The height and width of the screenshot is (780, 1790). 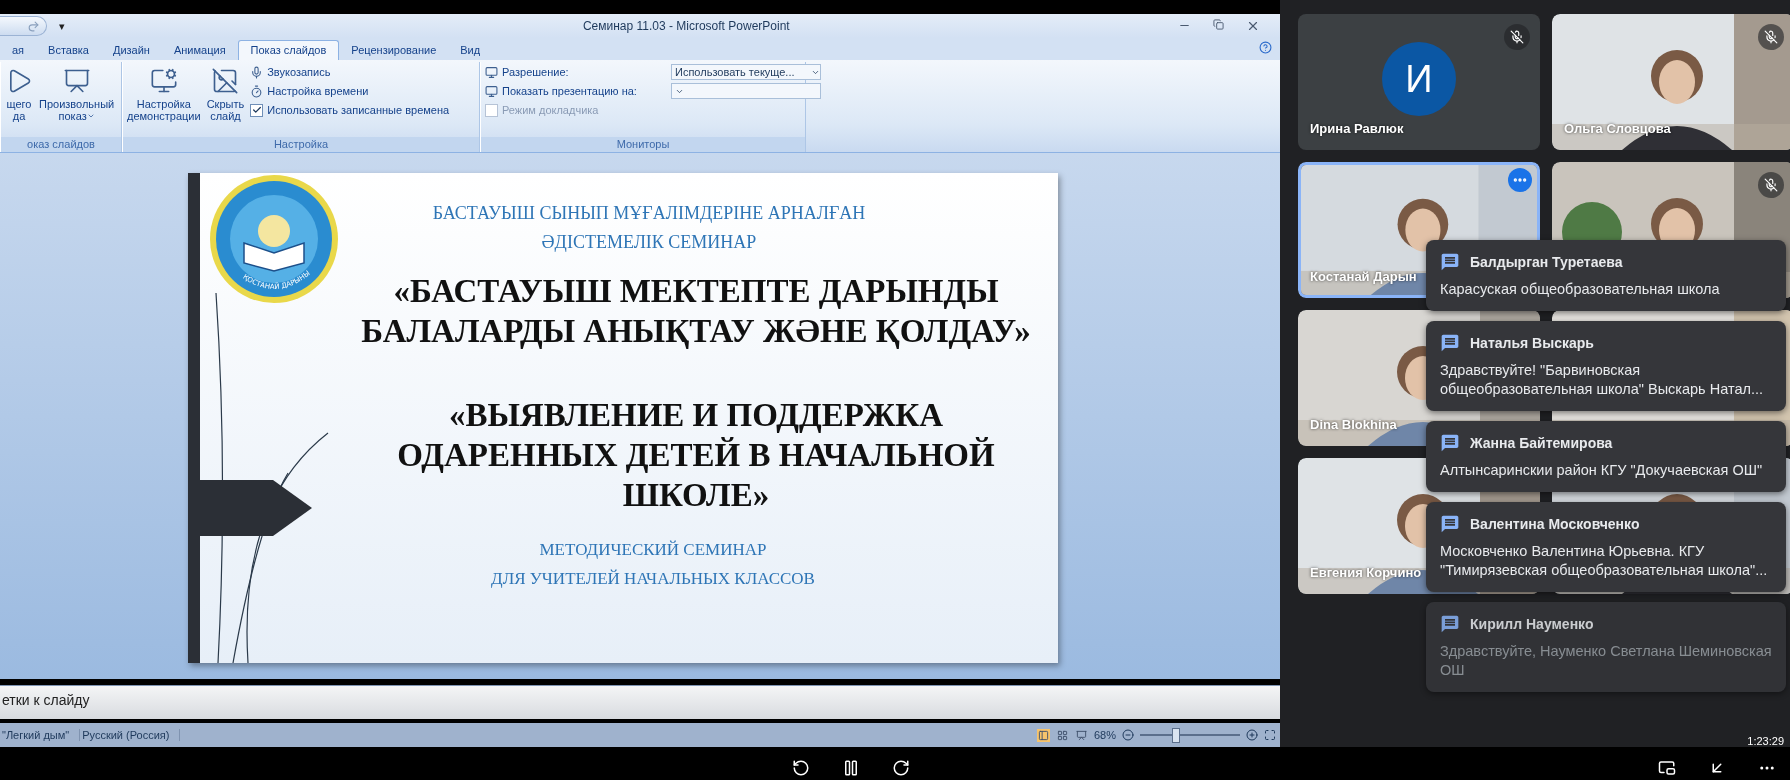 What do you see at coordinates (90, 116) in the screenshot?
I see `caret-icon` at bounding box center [90, 116].